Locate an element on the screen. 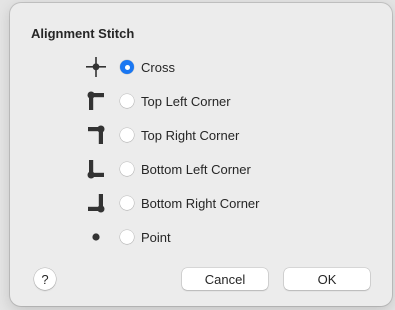 This screenshot has width=395, height=310. option-label: Cross is located at coordinates (158, 67).